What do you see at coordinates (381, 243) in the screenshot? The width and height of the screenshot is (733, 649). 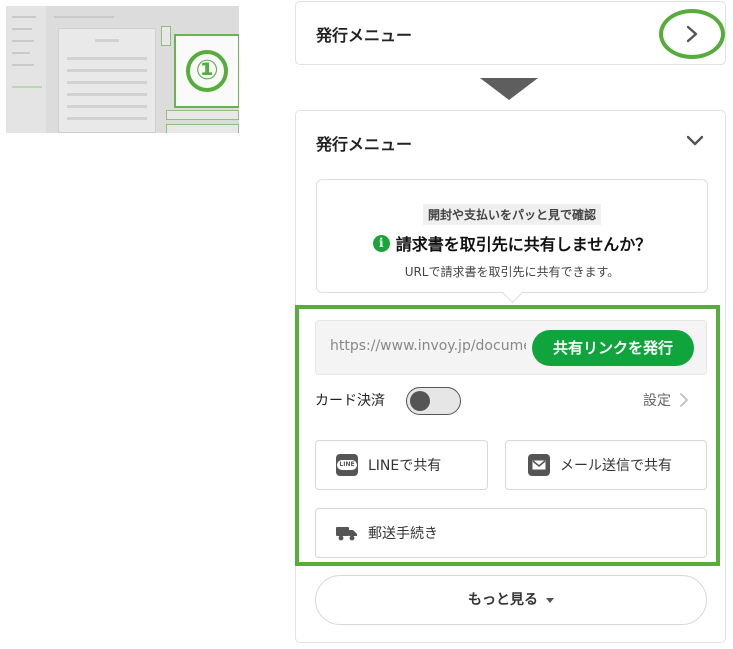 I see `info-icon: i` at bounding box center [381, 243].